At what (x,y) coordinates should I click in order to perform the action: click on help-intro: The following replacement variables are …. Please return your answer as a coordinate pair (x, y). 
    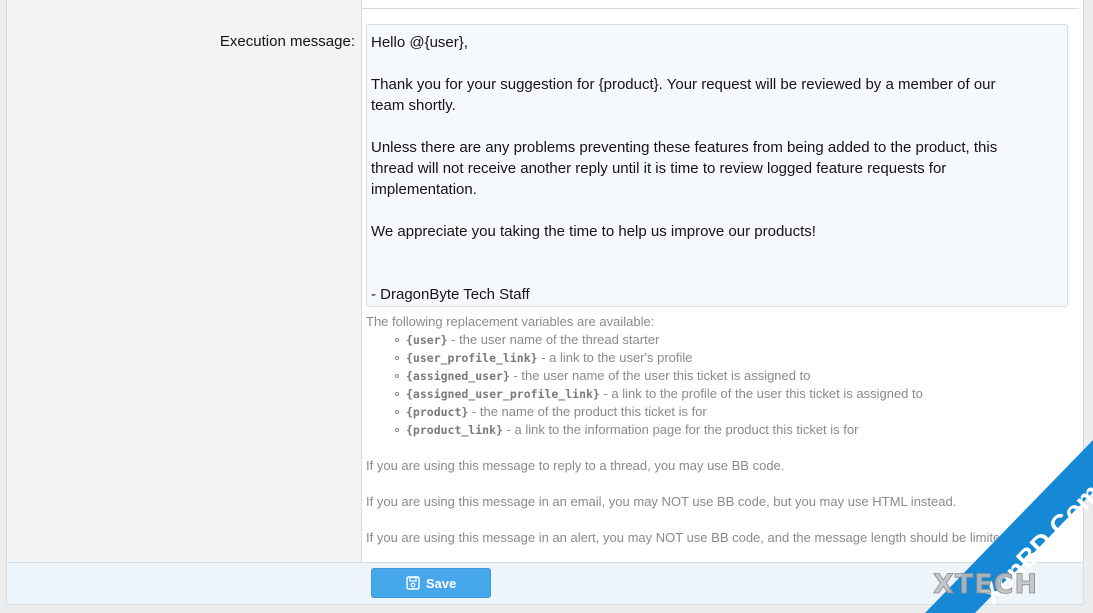
    Looking at the image, I should click on (510, 321).